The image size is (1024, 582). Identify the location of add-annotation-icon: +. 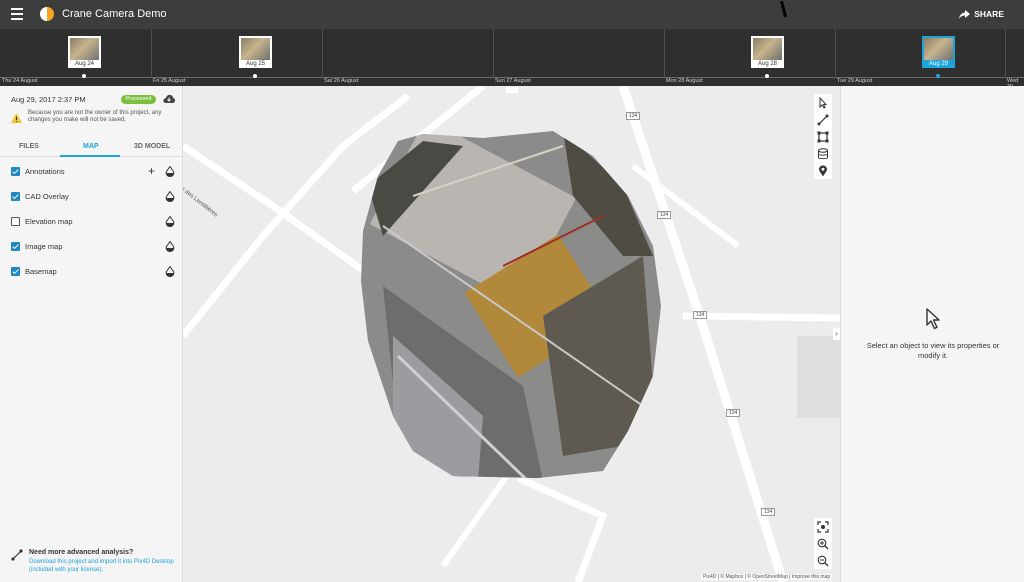
(151, 171).